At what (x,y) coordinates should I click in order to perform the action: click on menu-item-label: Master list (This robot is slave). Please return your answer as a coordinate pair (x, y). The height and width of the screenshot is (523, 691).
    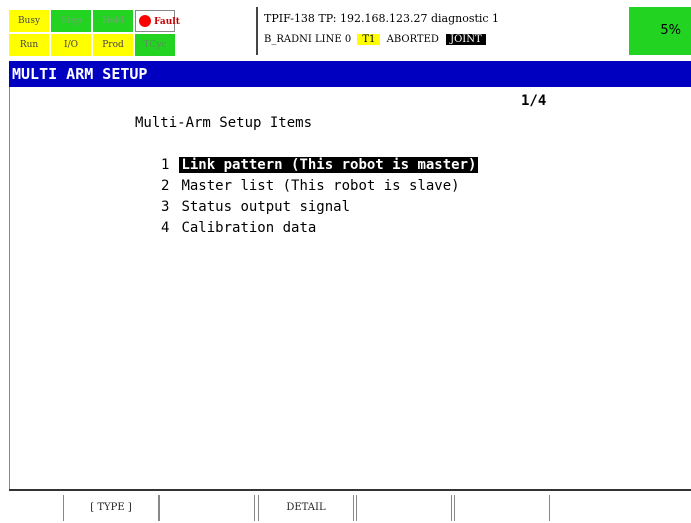
    Looking at the image, I should click on (320, 186).